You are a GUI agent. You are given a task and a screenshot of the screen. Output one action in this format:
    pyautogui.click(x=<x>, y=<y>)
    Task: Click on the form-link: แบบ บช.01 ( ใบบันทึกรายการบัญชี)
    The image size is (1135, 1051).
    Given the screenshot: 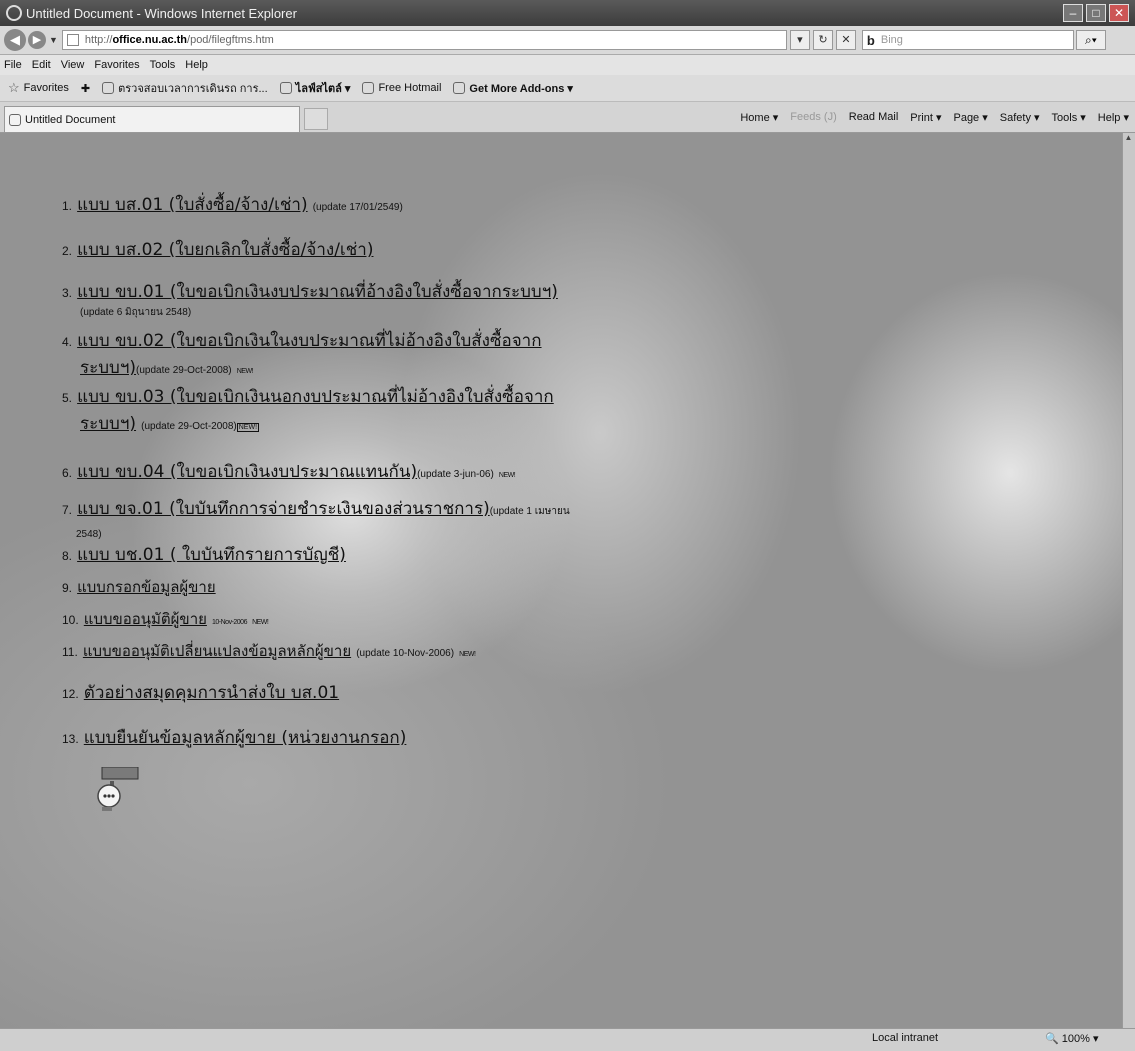 What is the action you would take?
    pyautogui.click(x=211, y=555)
    